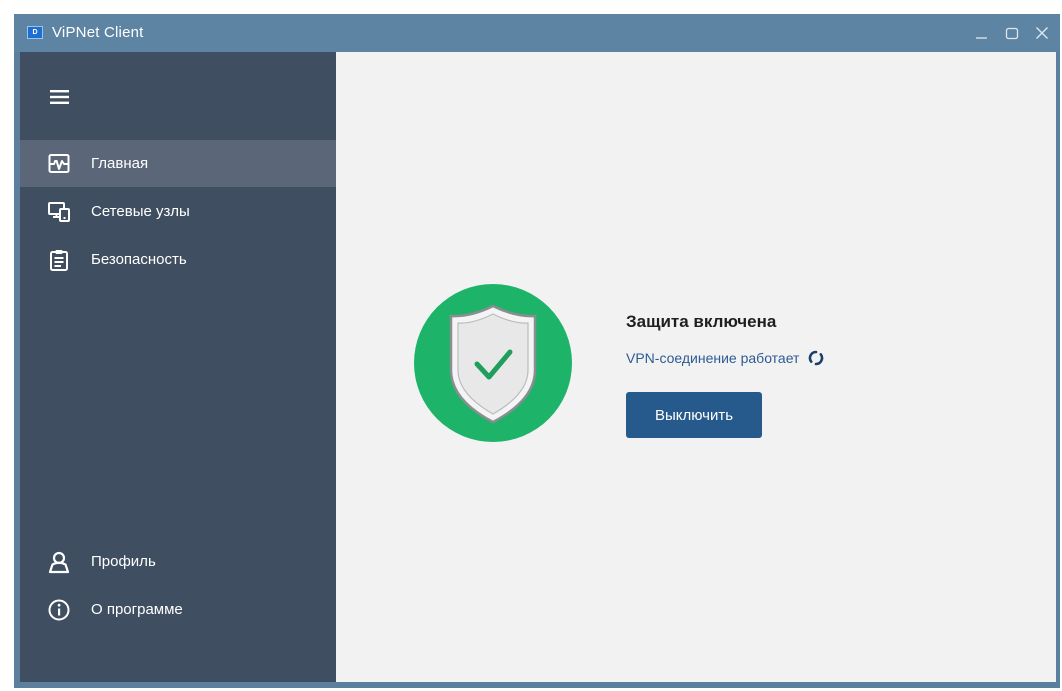  What do you see at coordinates (982, 33) in the screenshot?
I see `minimize-button` at bounding box center [982, 33].